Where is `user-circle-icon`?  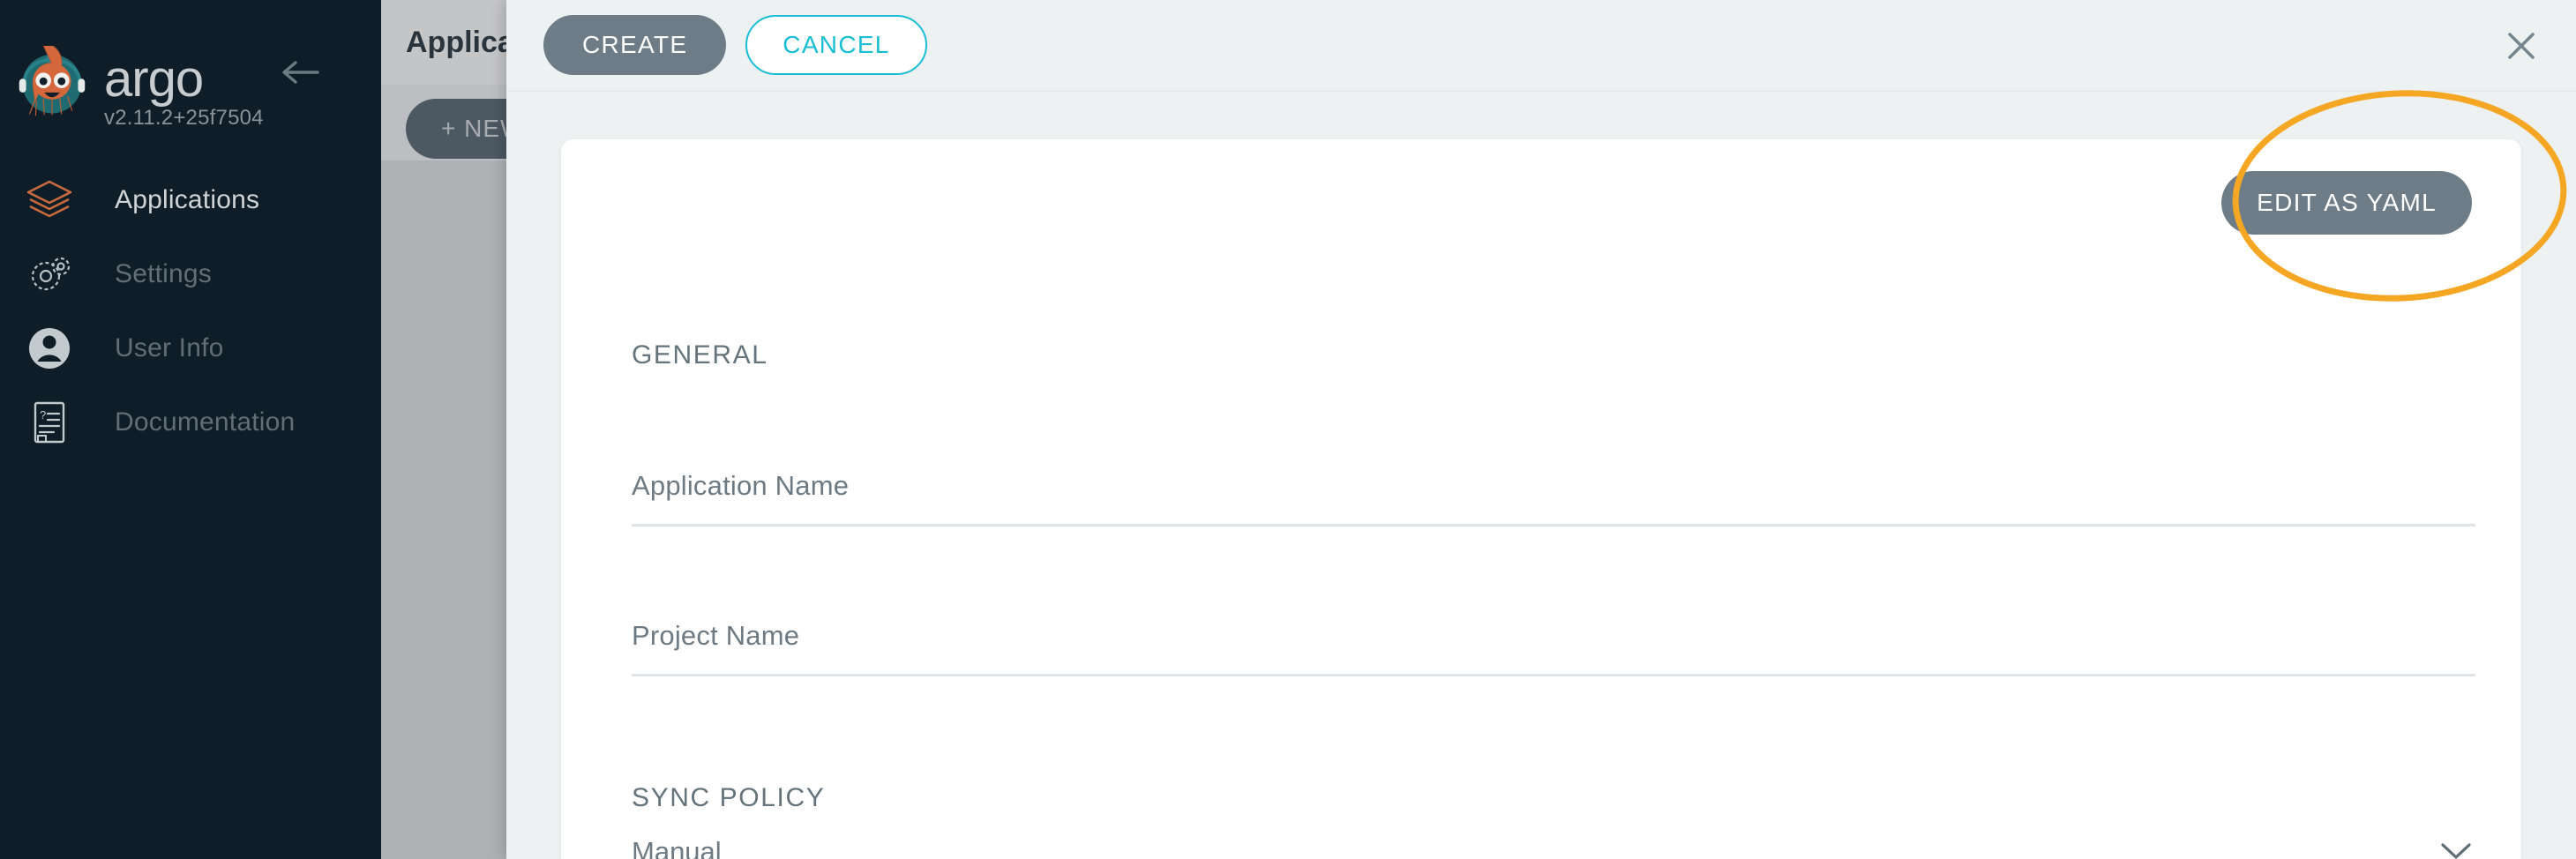 user-circle-icon is located at coordinates (50, 348).